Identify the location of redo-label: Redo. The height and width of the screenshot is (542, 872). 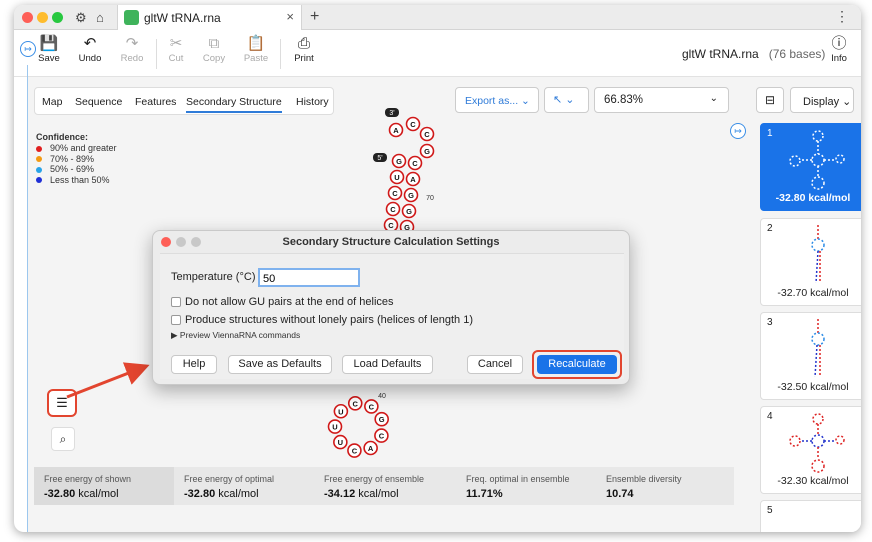
(132, 58).